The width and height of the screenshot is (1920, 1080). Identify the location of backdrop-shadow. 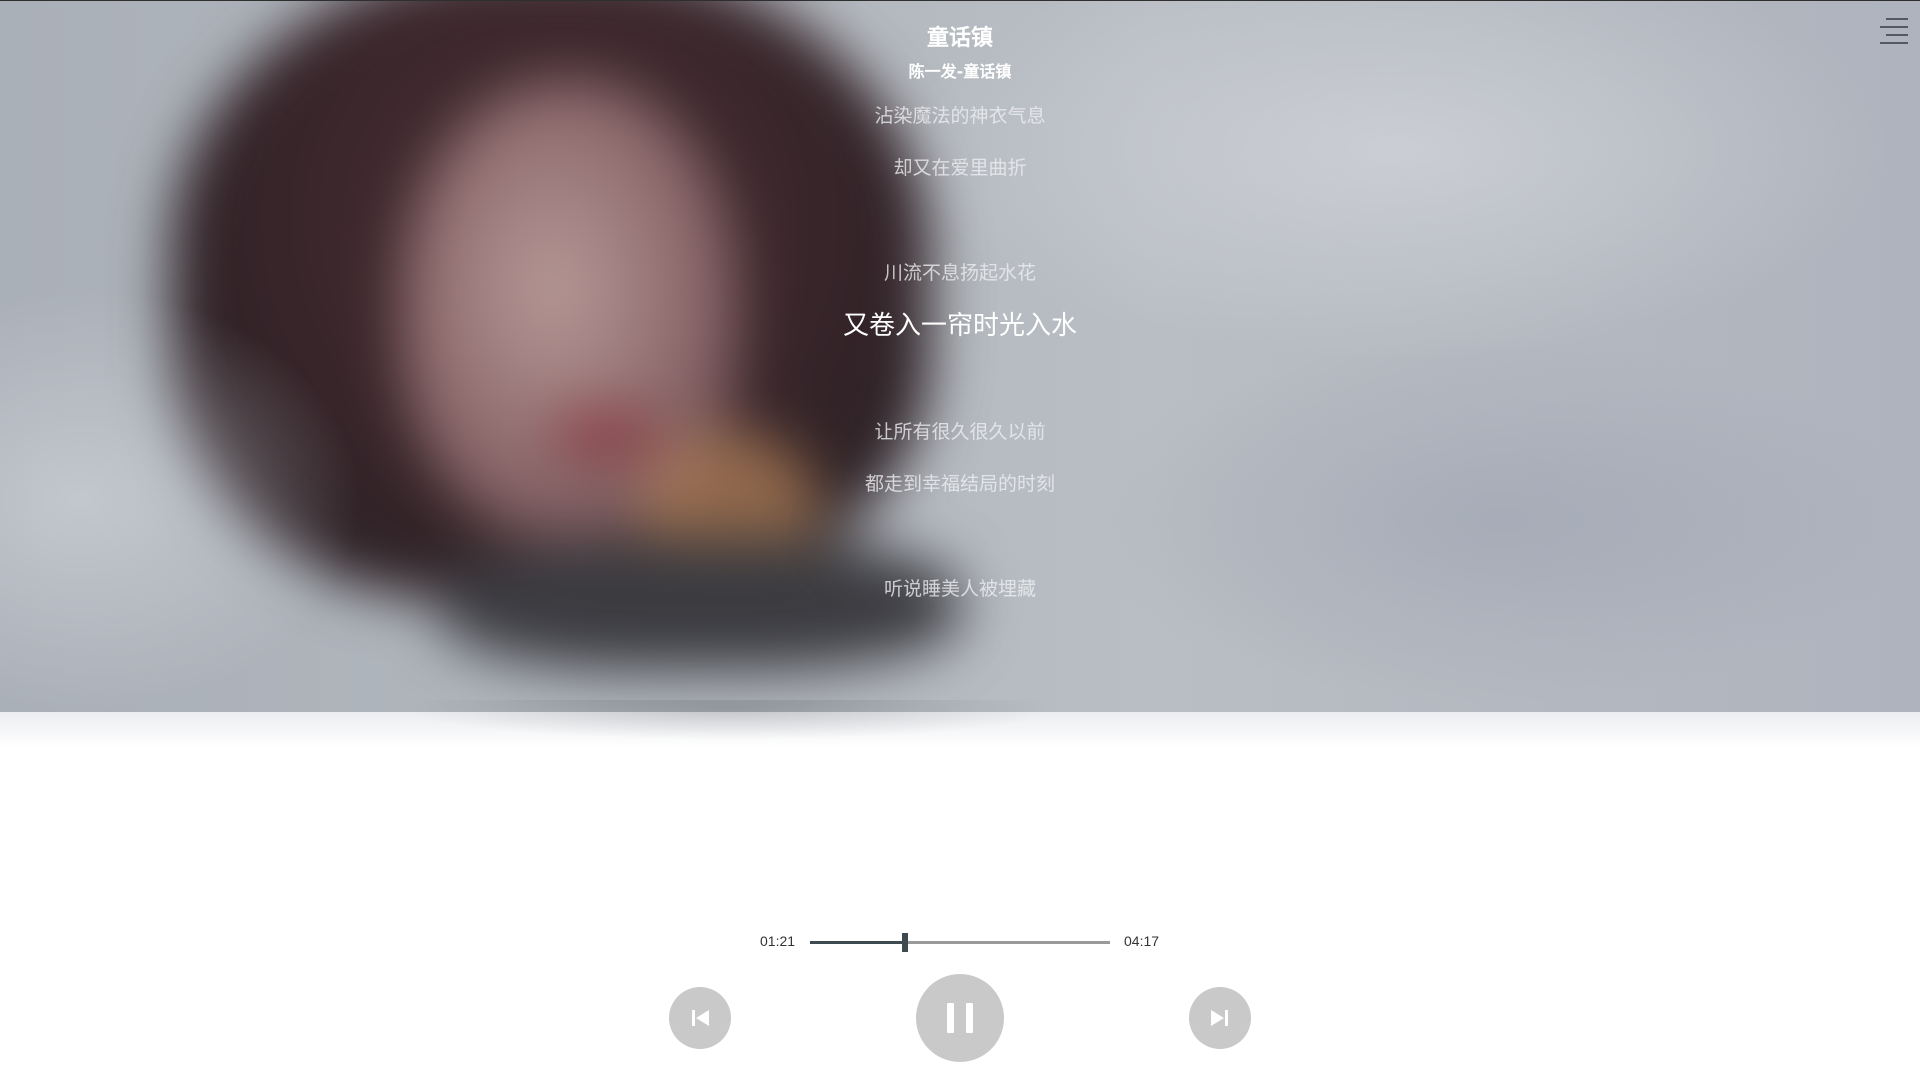
(730, 720).